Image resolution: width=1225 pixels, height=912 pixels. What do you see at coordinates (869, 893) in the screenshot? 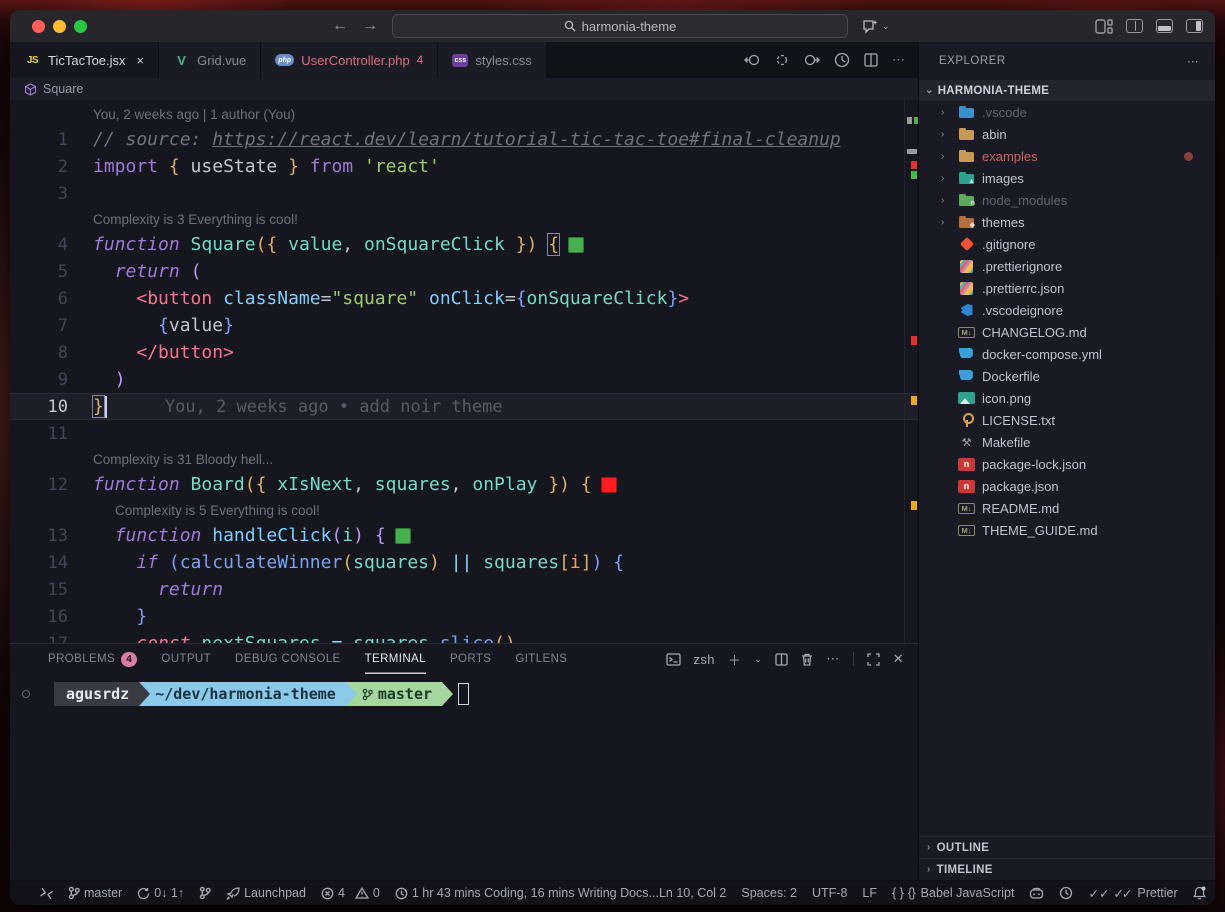
I see `eol: LF` at bounding box center [869, 893].